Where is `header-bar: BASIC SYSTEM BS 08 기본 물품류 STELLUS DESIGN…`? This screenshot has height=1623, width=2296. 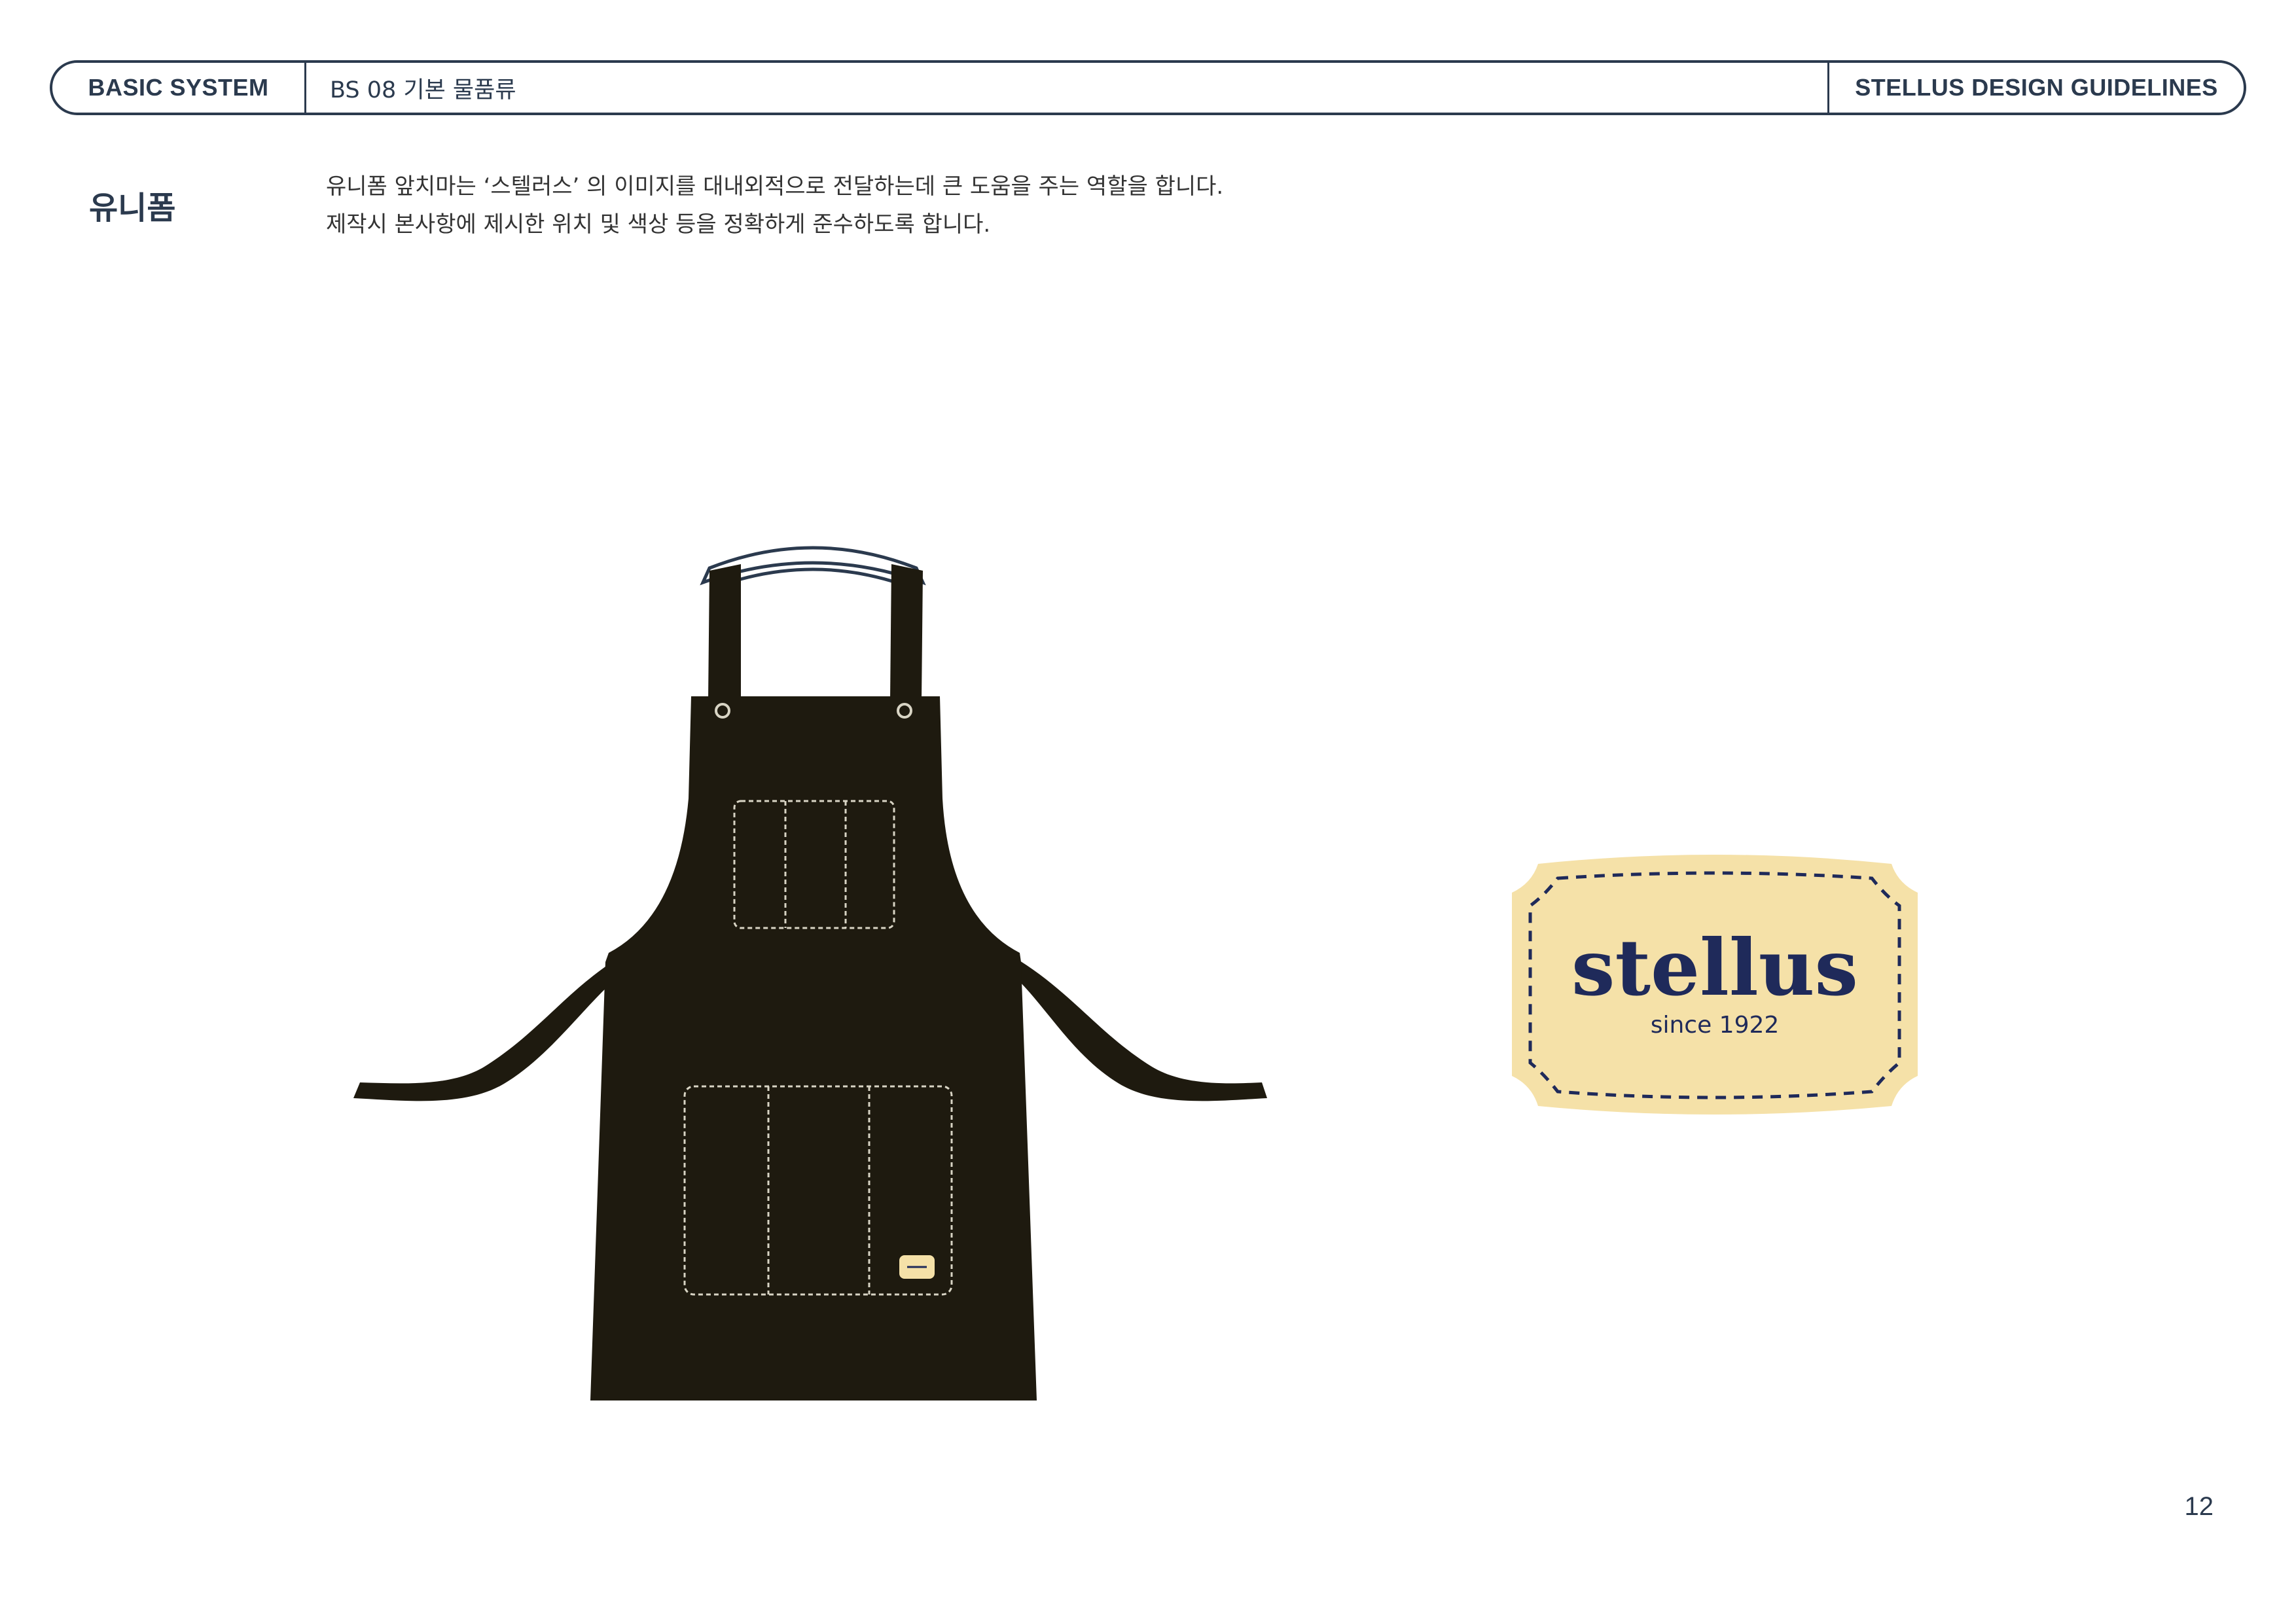
header-bar: BASIC SYSTEM BS 08 기본 물품류 STELLUS DESIGN… is located at coordinates (1148, 87).